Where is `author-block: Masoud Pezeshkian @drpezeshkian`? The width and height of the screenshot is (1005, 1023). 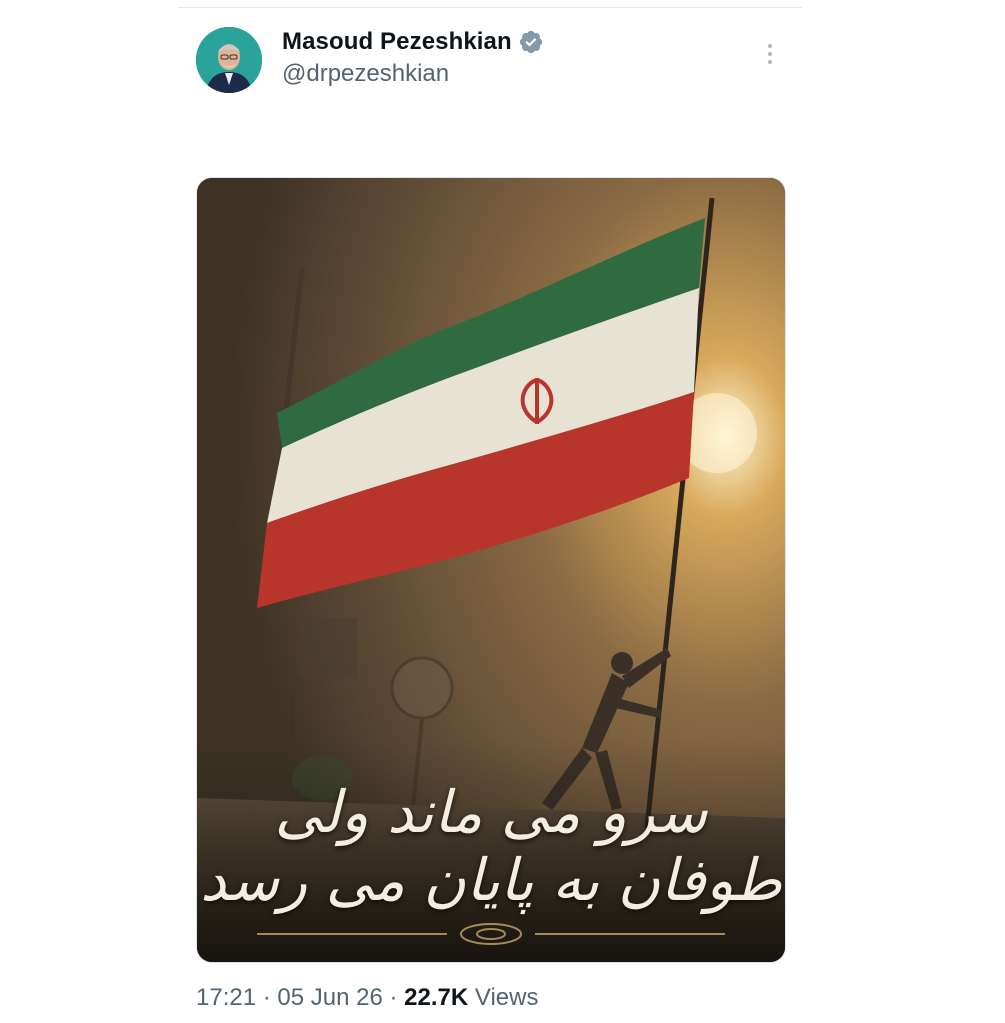 author-block: Masoud Pezeshkian @drpezeshkian is located at coordinates (413, 57).